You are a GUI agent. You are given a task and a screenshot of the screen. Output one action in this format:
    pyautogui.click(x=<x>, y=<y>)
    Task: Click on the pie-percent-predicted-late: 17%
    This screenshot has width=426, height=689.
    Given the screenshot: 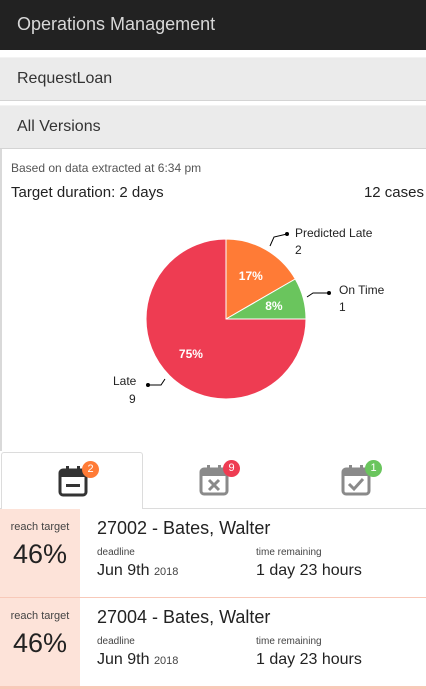 What is the action you would take?
    pyautogui.click(x=251, y=276)
    